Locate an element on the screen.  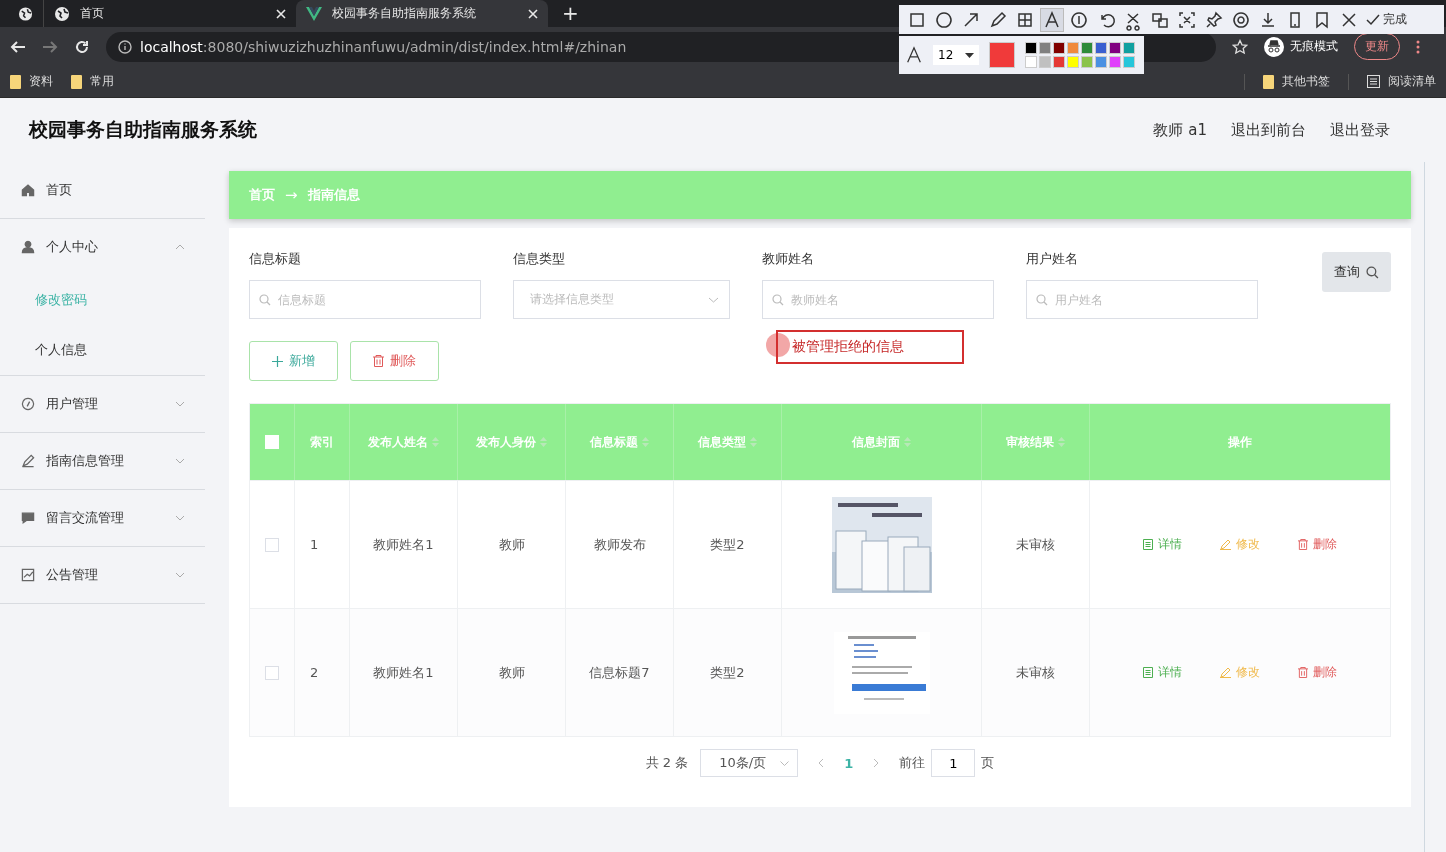
incognito-badge: 无痕模式 is located at coordinates (1301, 46).